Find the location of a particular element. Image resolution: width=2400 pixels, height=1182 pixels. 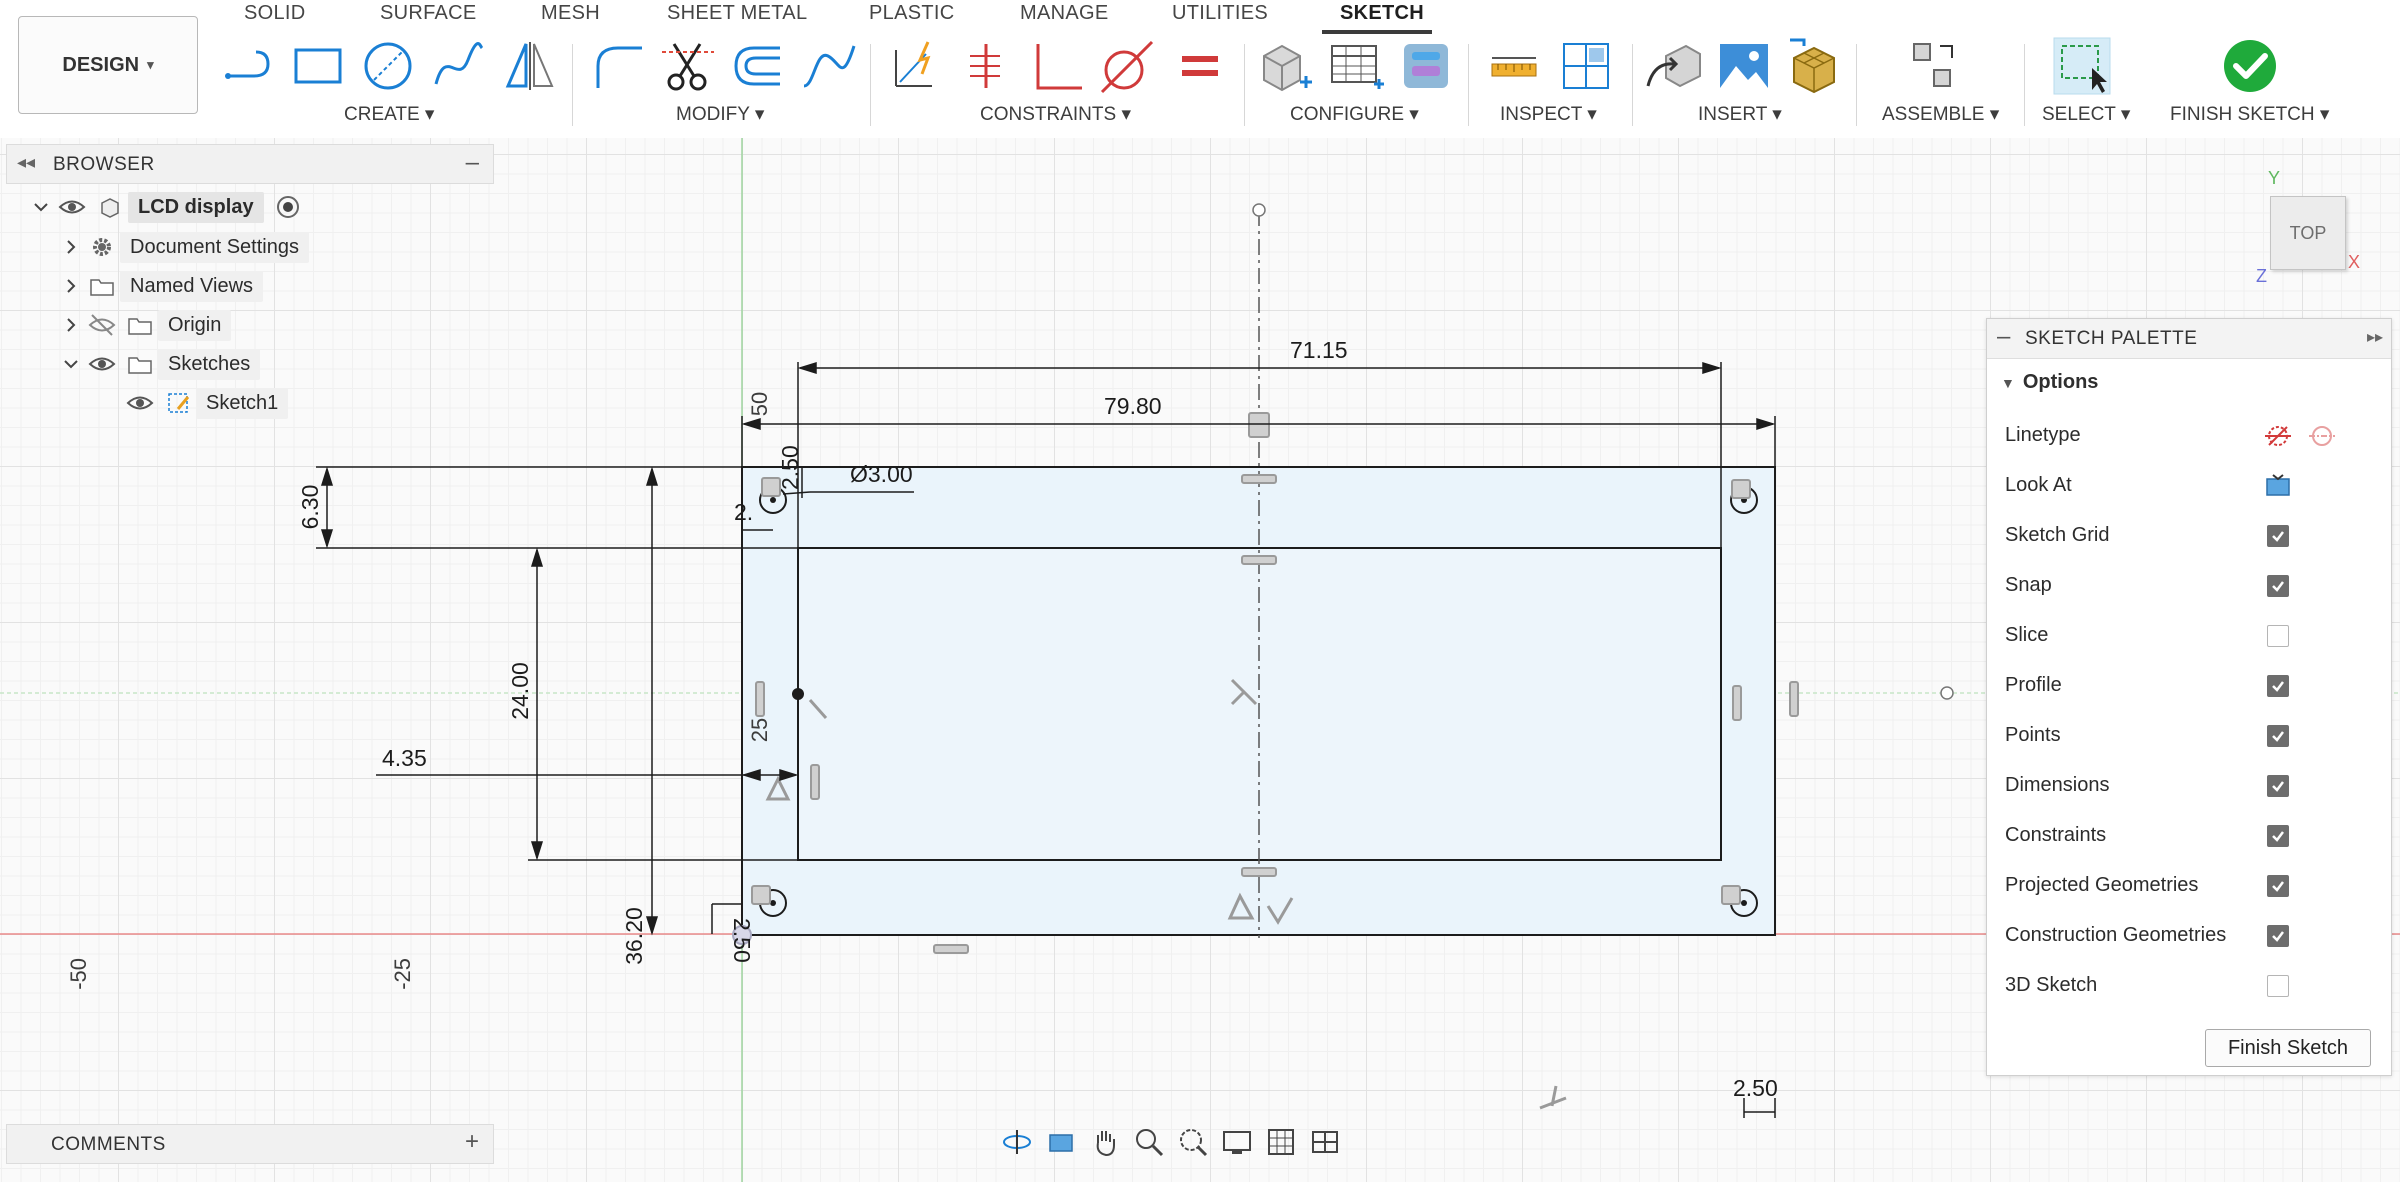

collapse-panel-icon: ◂◂ is located at coordinates (26, 162).